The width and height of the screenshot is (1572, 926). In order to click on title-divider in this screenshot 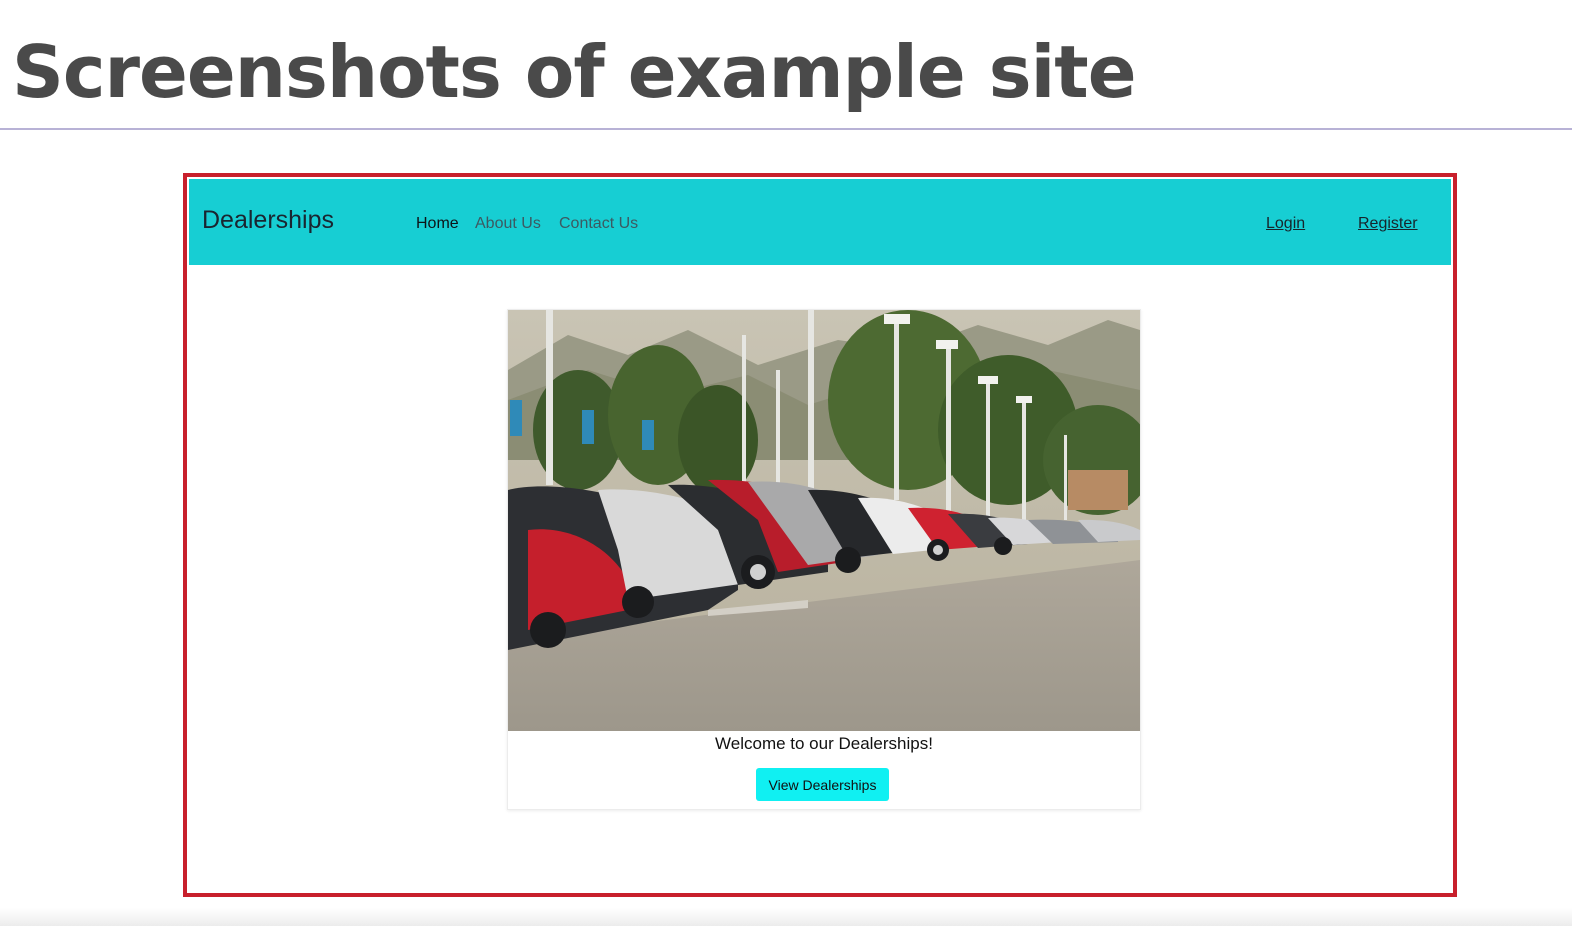, I will do `click(786, 129)`.